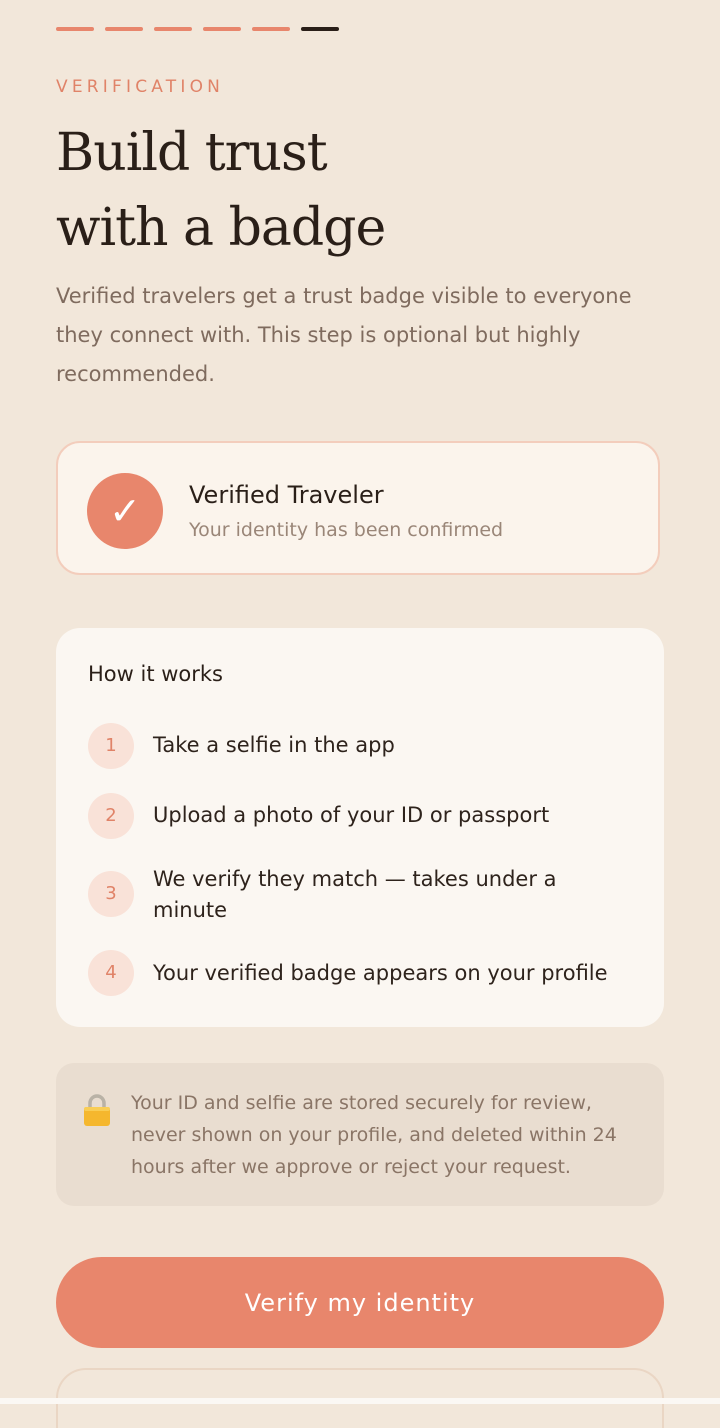  Describe the element at coordinates (221, 228) in the screenshot. I see `page-title-line-2: with a badge` at that location.